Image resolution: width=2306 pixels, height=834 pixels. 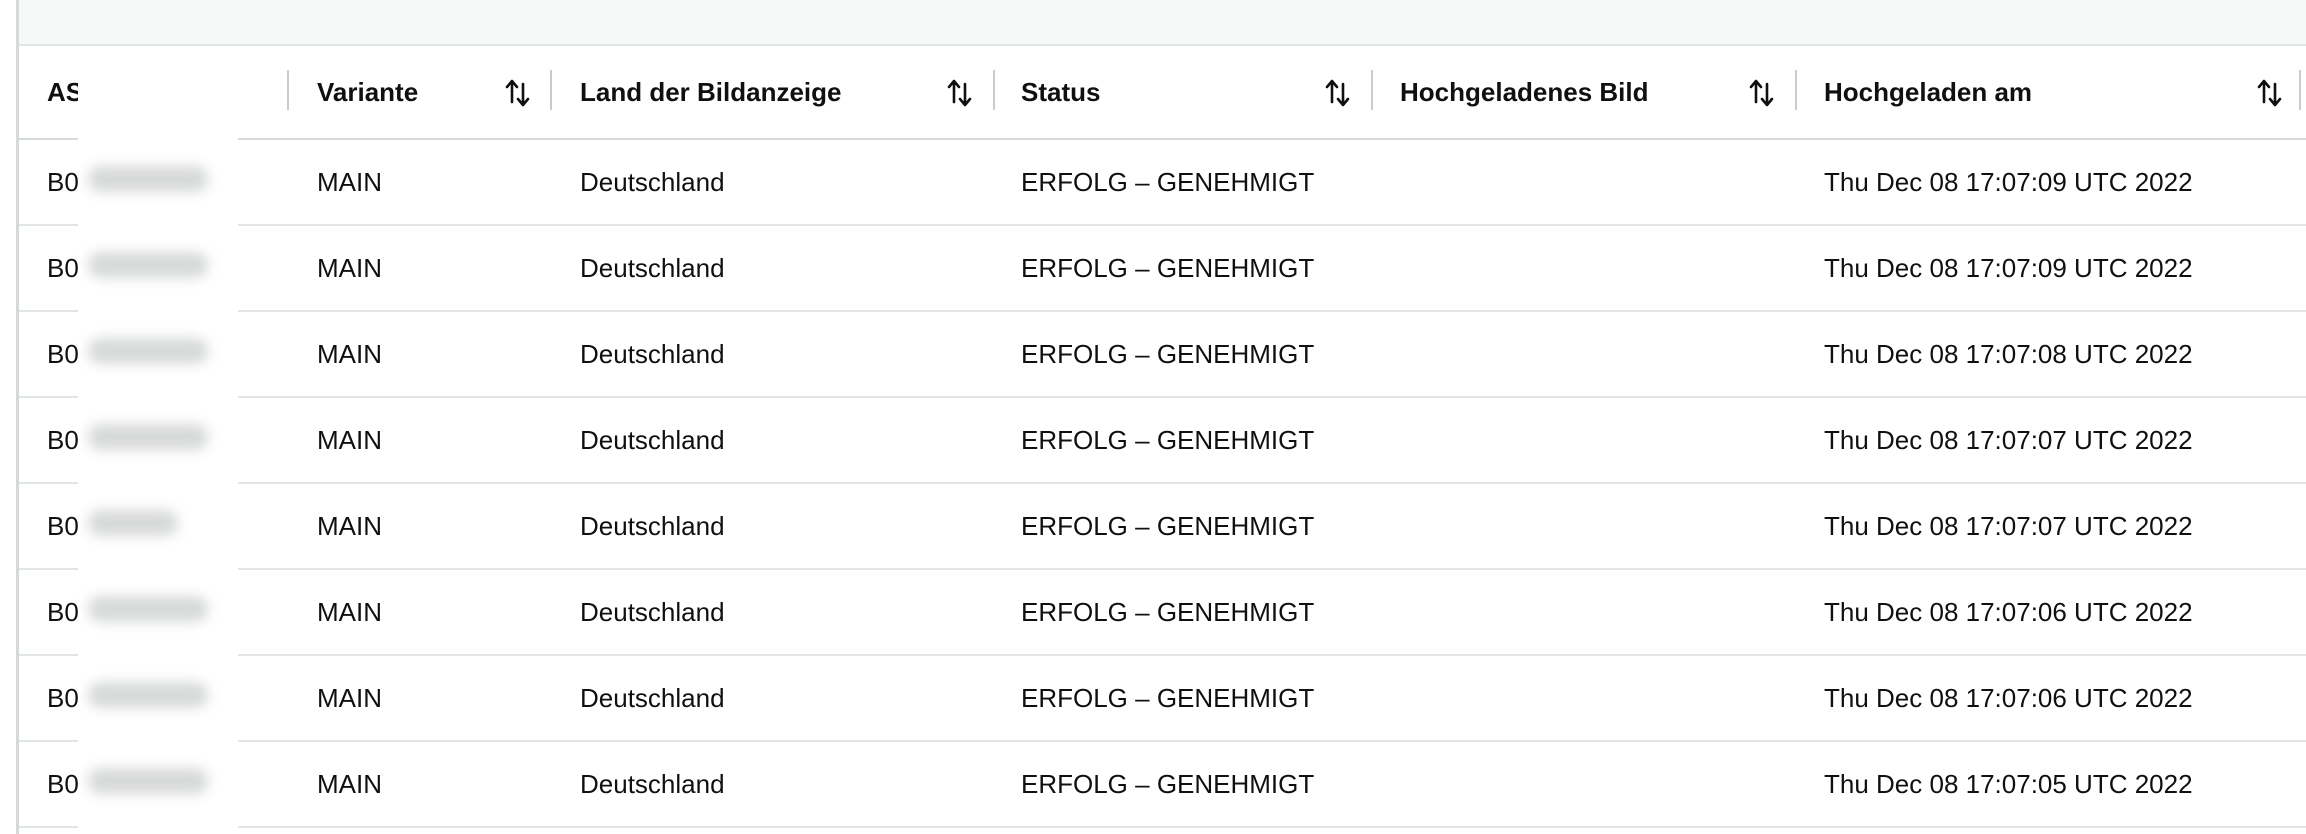 What do you see at coordinates (1162, 93) in the screenshot?
I see `table-header-row: ASIN Variante Land der Bildanzeige` at bounding box center [1162, 93].